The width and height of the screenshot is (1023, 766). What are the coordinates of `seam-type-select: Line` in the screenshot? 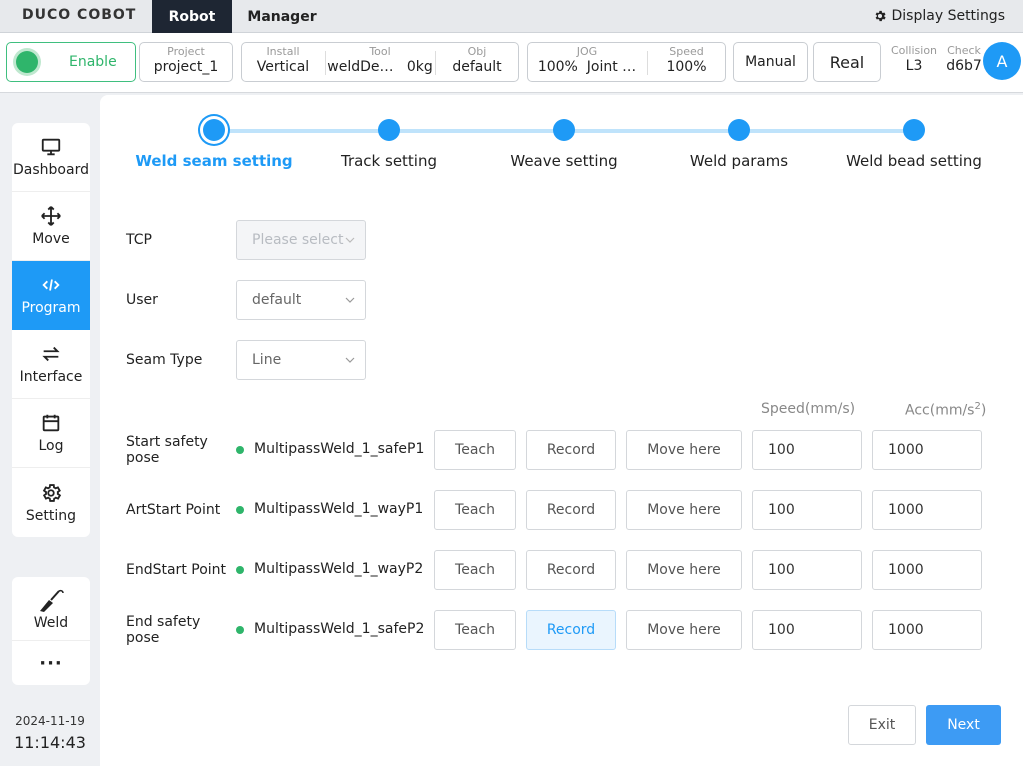 It's located at (301, 360).